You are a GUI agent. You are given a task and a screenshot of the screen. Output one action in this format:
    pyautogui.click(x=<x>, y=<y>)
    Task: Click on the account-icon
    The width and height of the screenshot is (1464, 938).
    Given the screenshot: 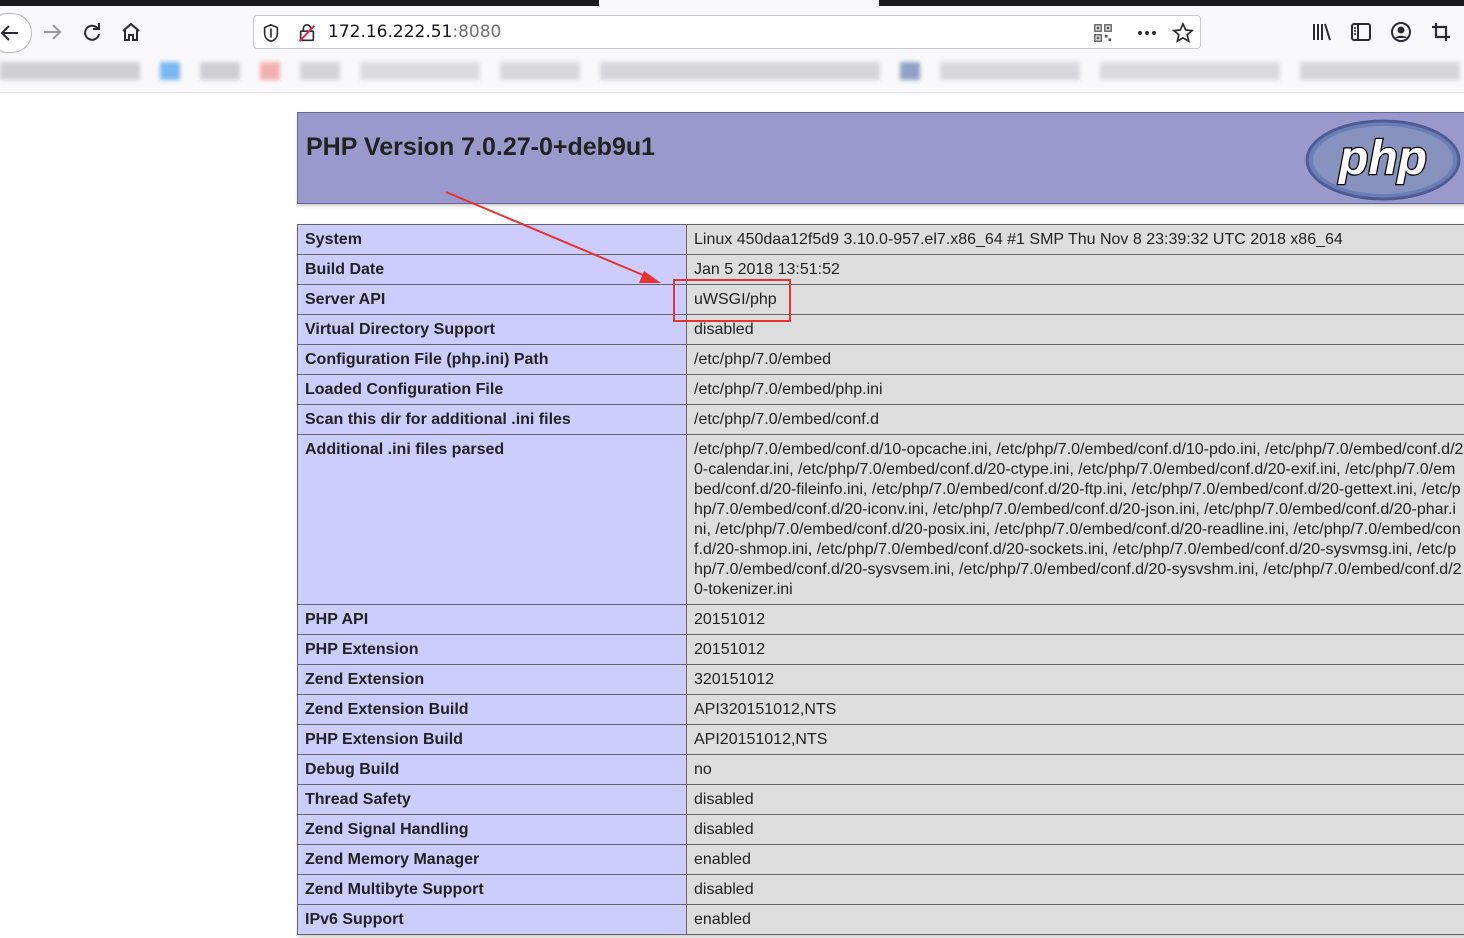 What is the action you would take?
    pyautogui.click(x=1401, y=32)
    